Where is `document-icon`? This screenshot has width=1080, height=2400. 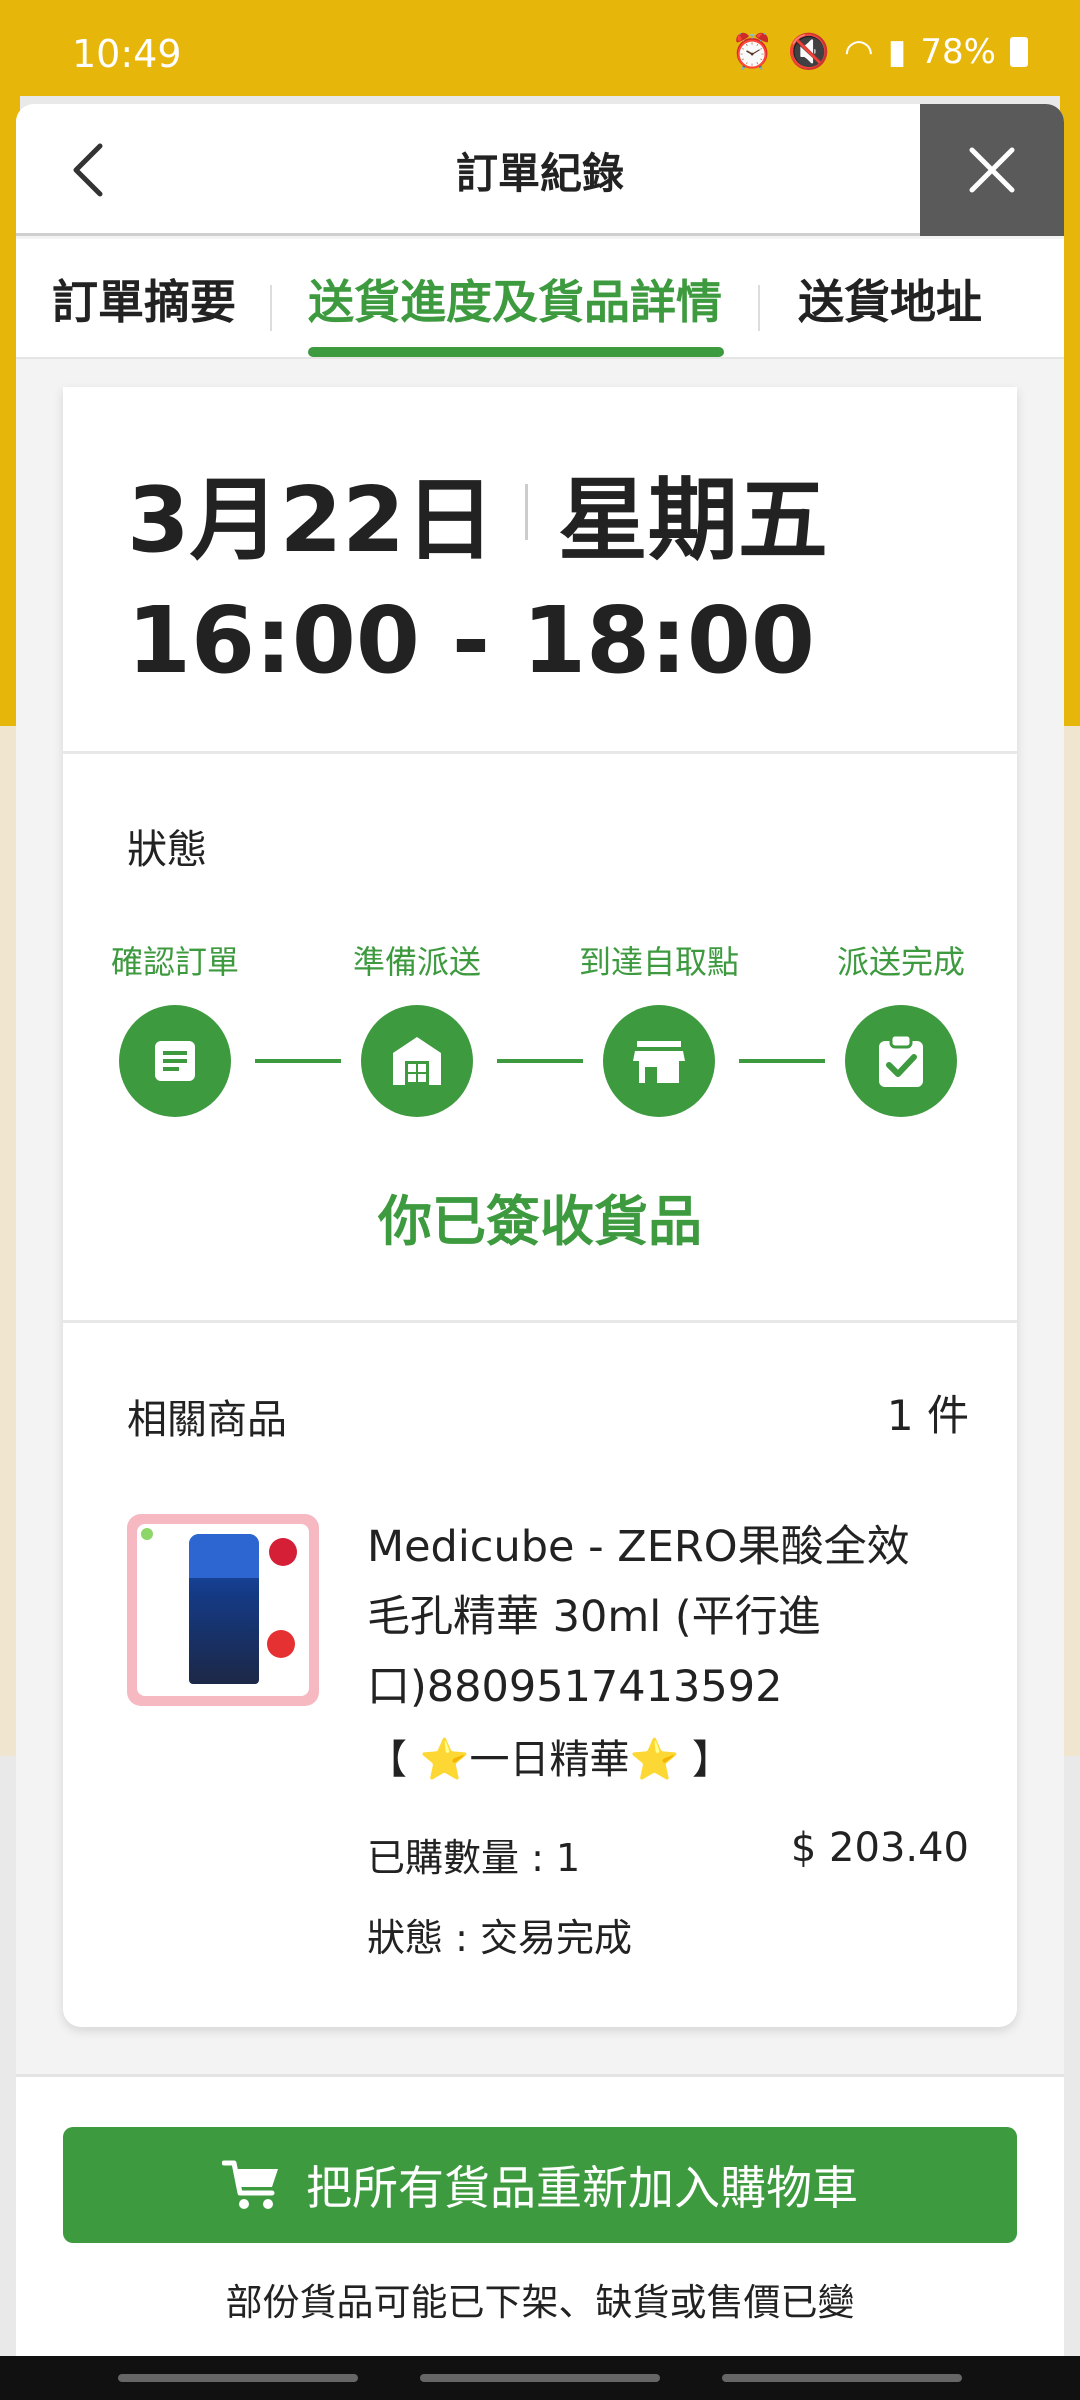 document-icon is located at coordinates (175, 1061).